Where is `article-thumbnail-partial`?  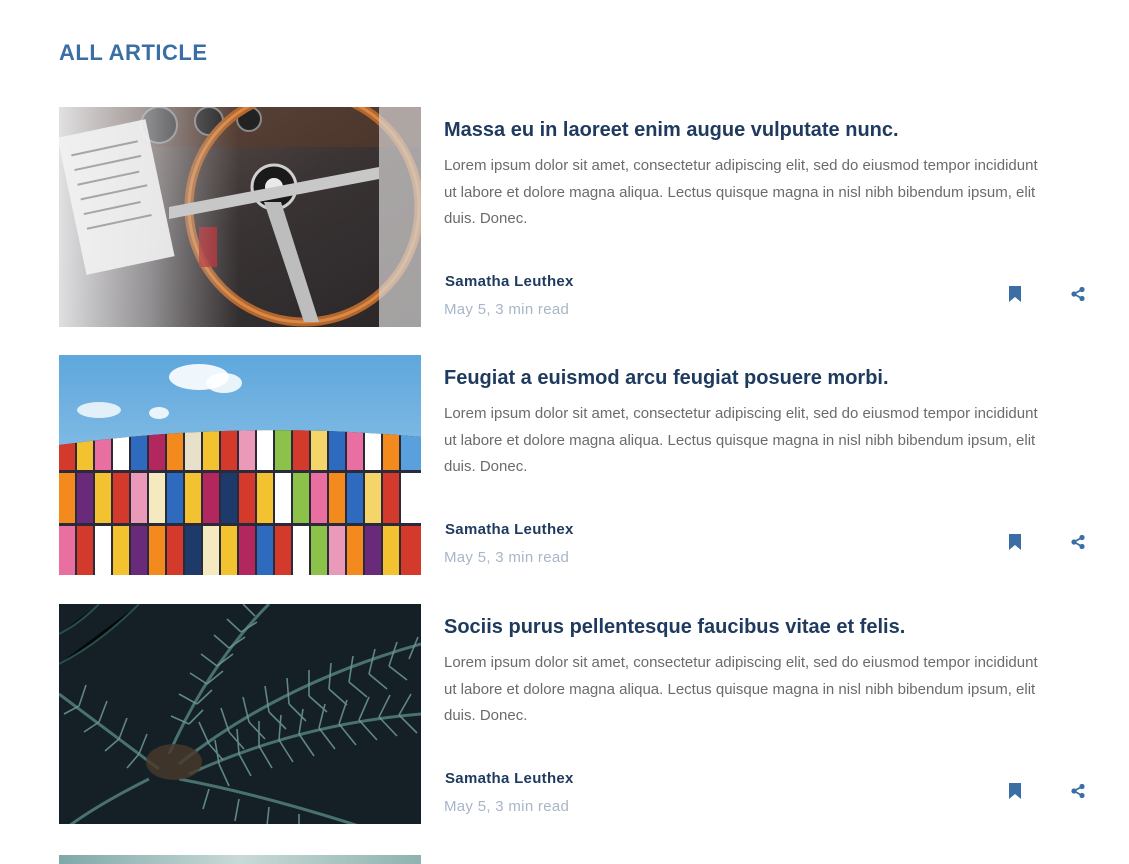 article-thumbnail-partial is located at coordinates (240, 858).